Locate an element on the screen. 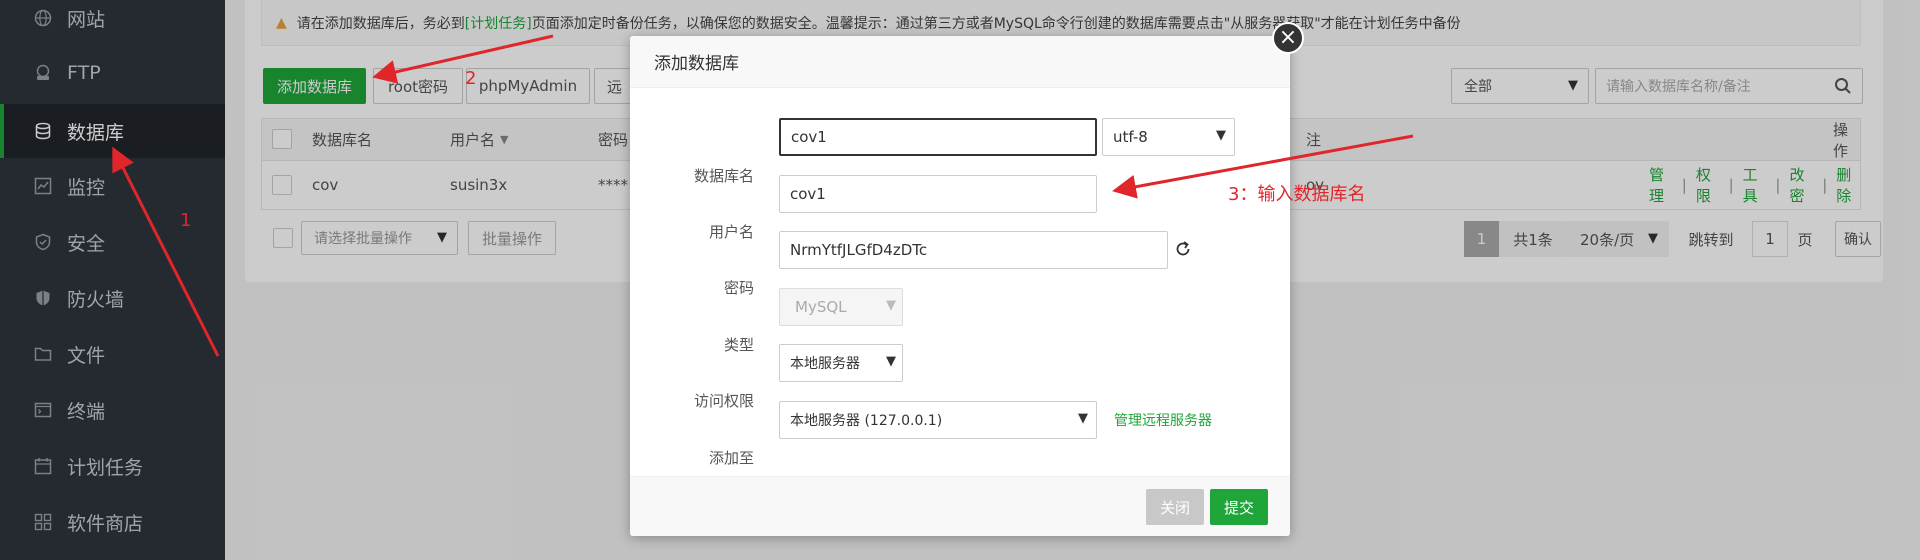  type-select: MySQL ▼ is located at coordinates (841, 307).